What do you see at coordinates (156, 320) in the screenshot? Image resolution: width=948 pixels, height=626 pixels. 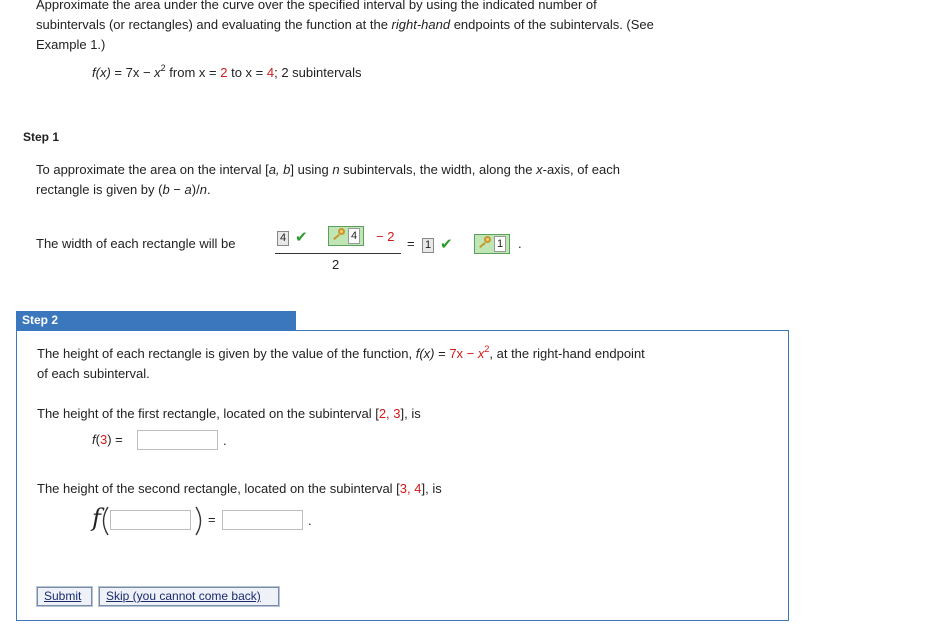 I see `step2-header: Step 2` at bounding box center [156, 320].